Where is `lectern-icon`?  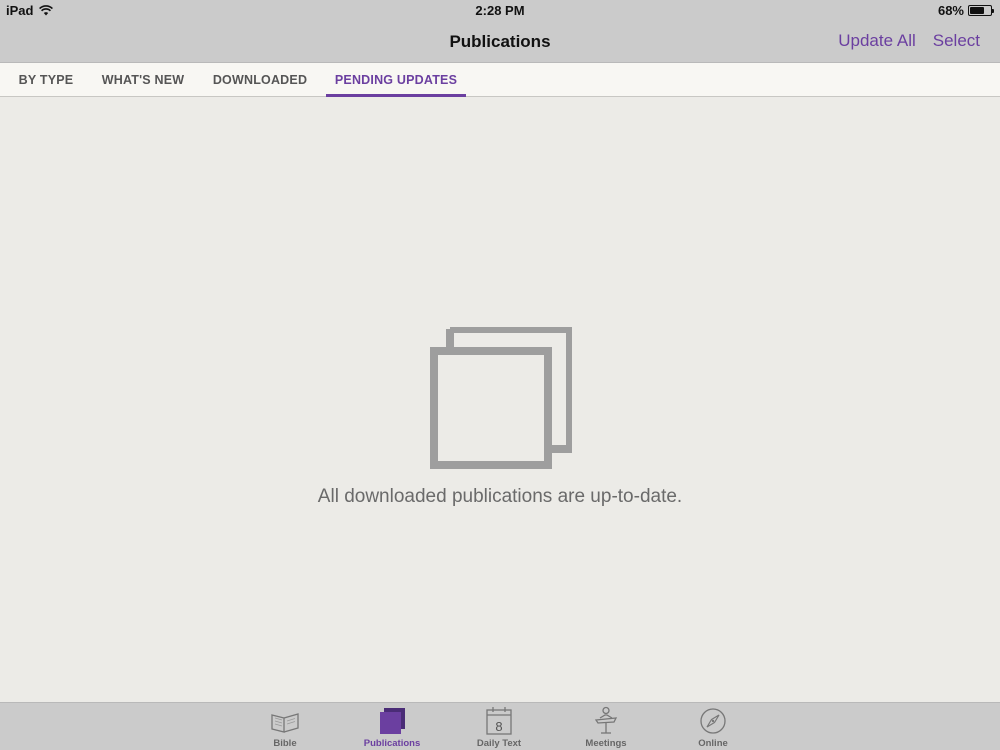
lectern-icon is located at coordinates (606, 720).